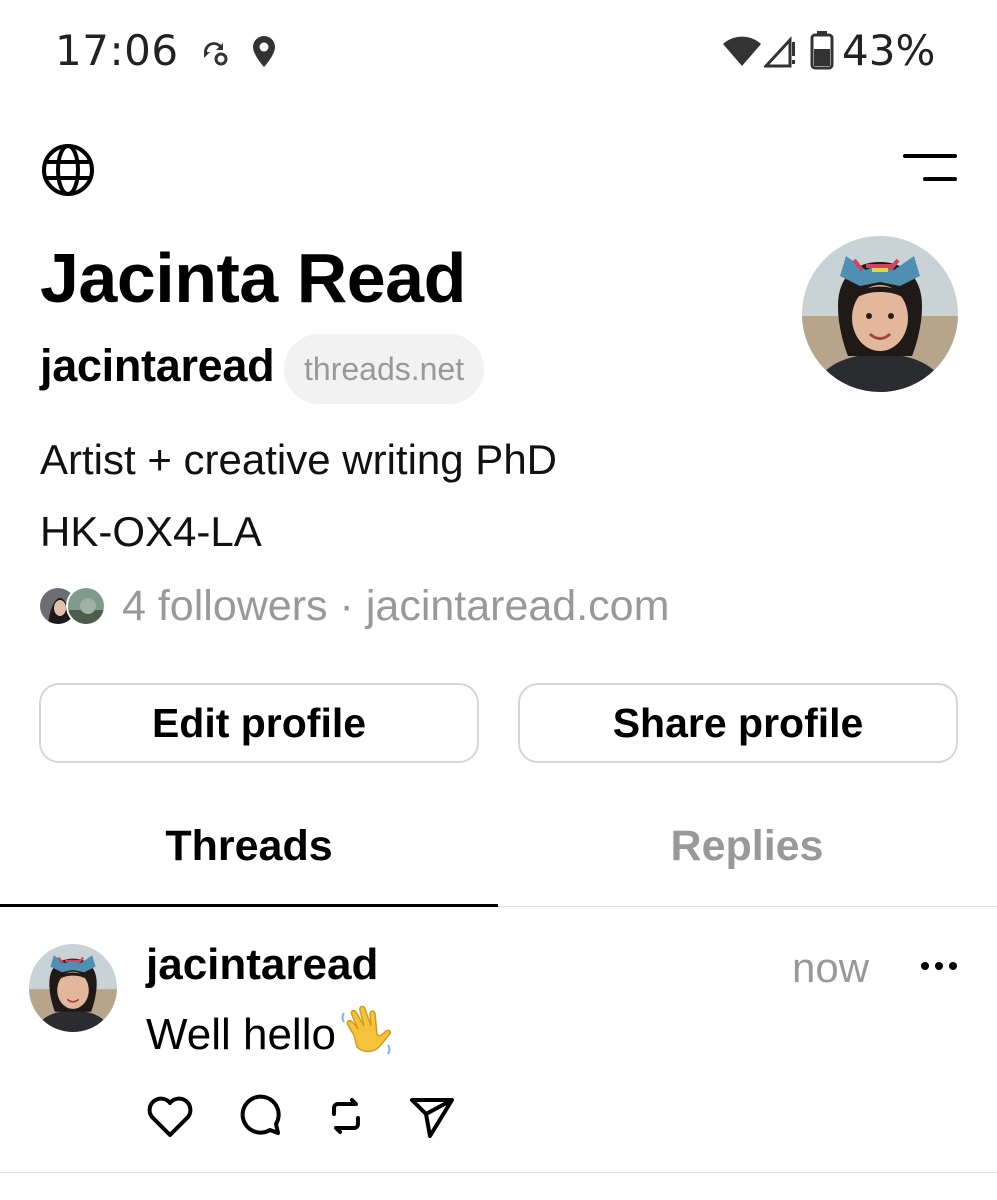 Image resolution: width=997 pixels, height=1200 pixels. I want to click on followers-text: 4 followers · jacintaread.com, so click(395, 606).